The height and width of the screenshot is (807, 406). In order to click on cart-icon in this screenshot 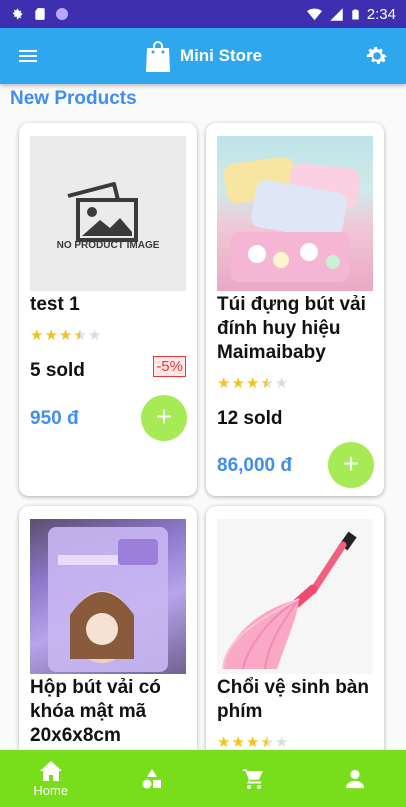, I will do `click(252, 778)`.